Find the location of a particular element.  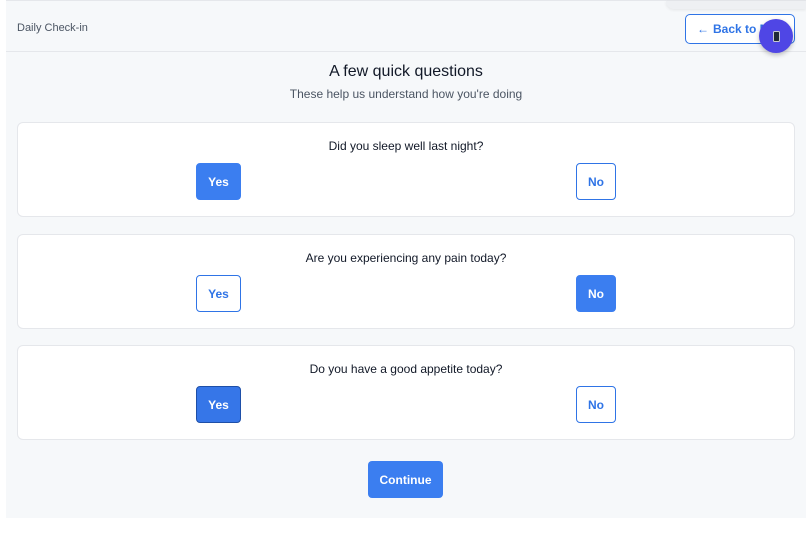

page-title: A few quick questions is located at coordinates (406, 71).